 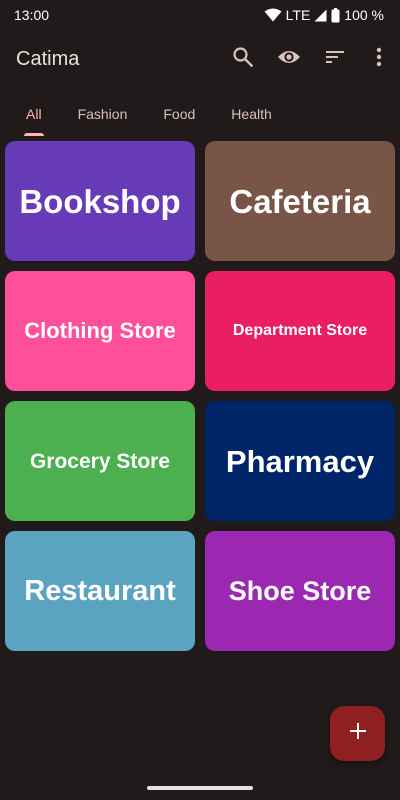 I want to click on card-clothing-store: Clothing Store, so click(x=100, y=331).